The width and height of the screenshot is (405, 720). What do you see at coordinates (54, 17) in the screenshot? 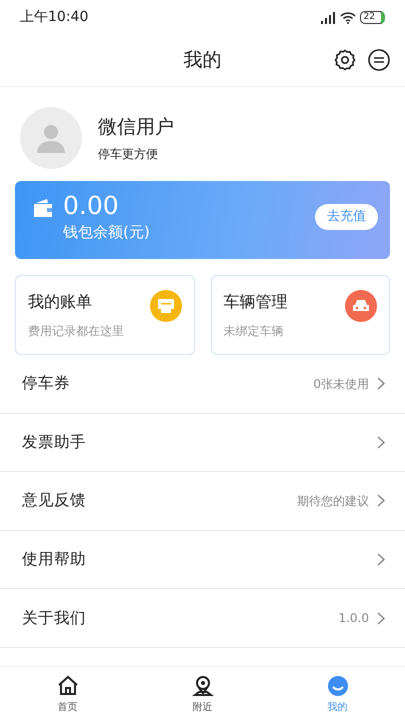
I see `status-time: 上午10:40` at bounding box center [54, 17].